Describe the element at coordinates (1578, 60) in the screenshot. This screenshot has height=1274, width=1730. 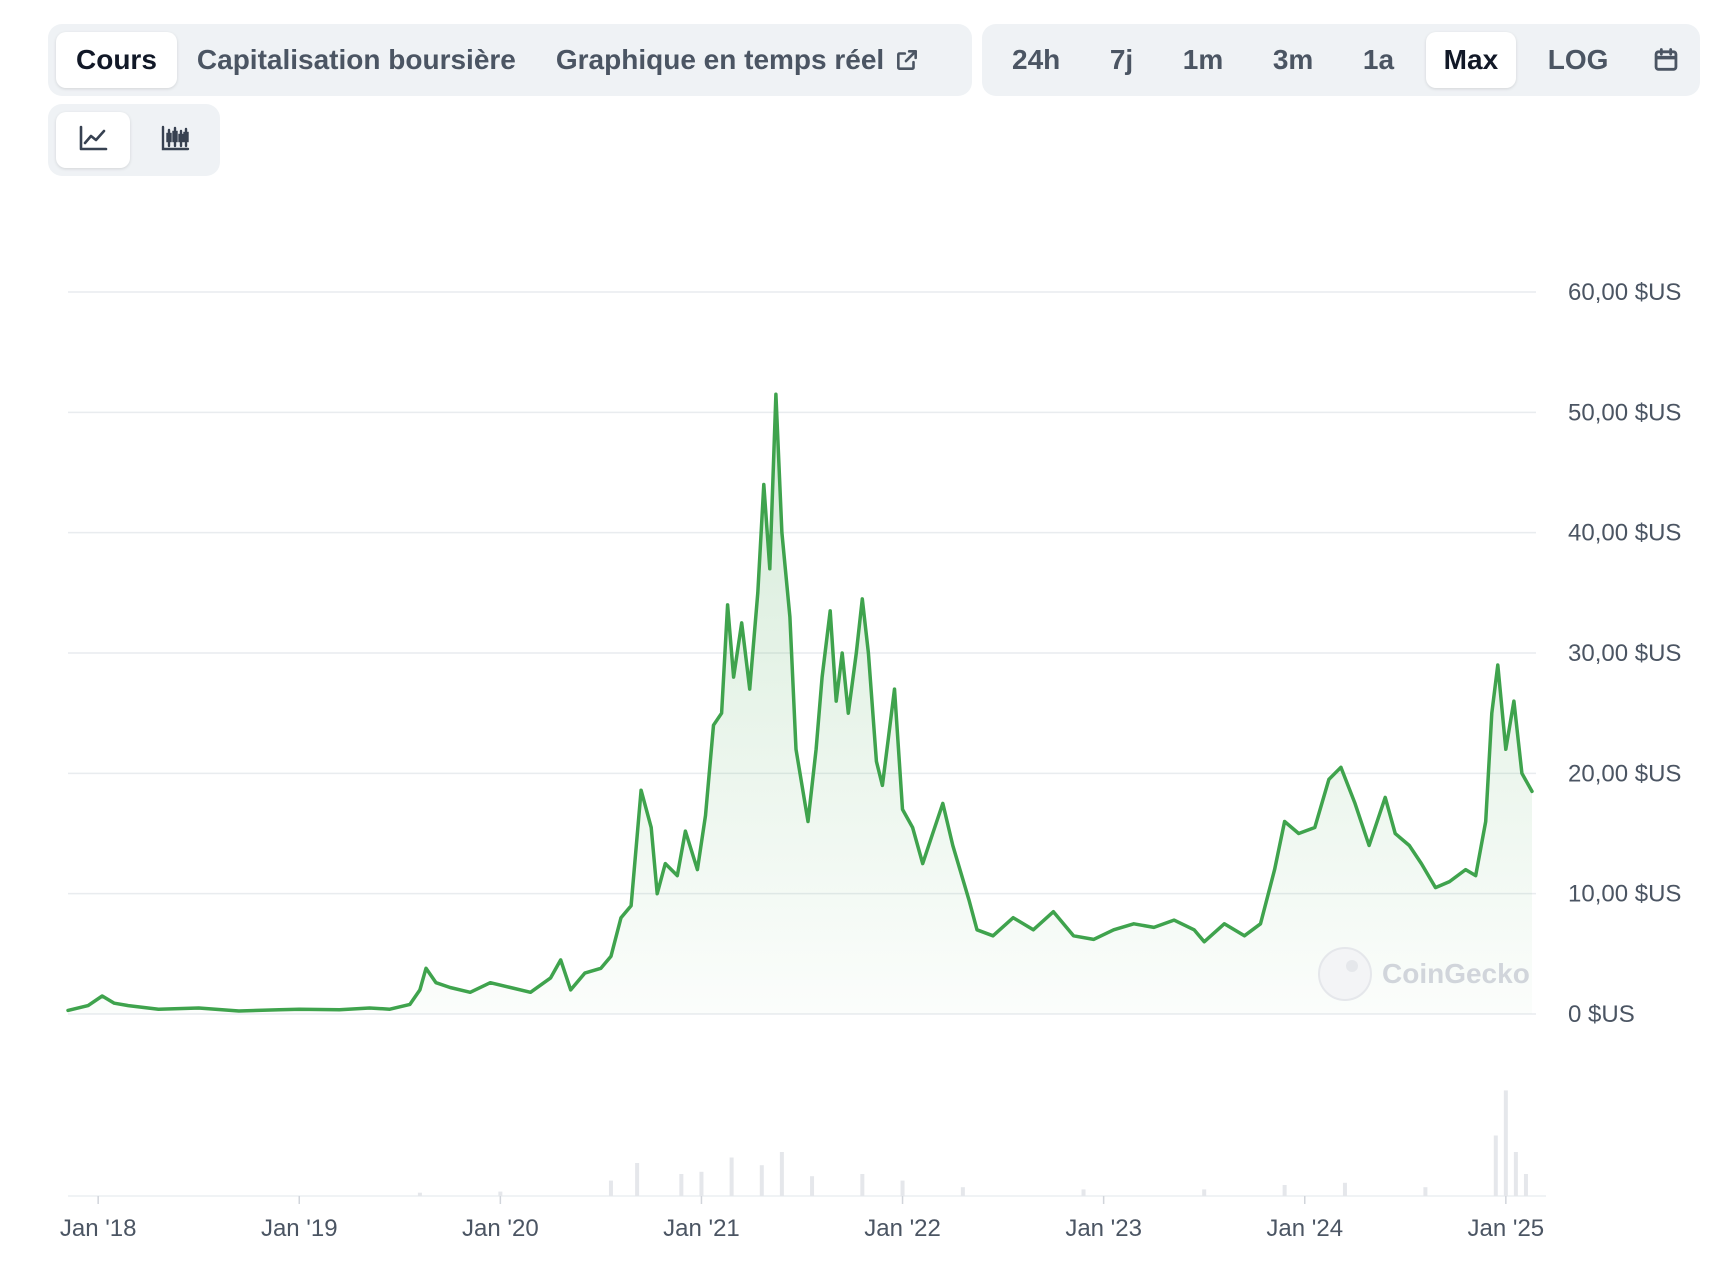
I see `range-log: LOG` at that location.